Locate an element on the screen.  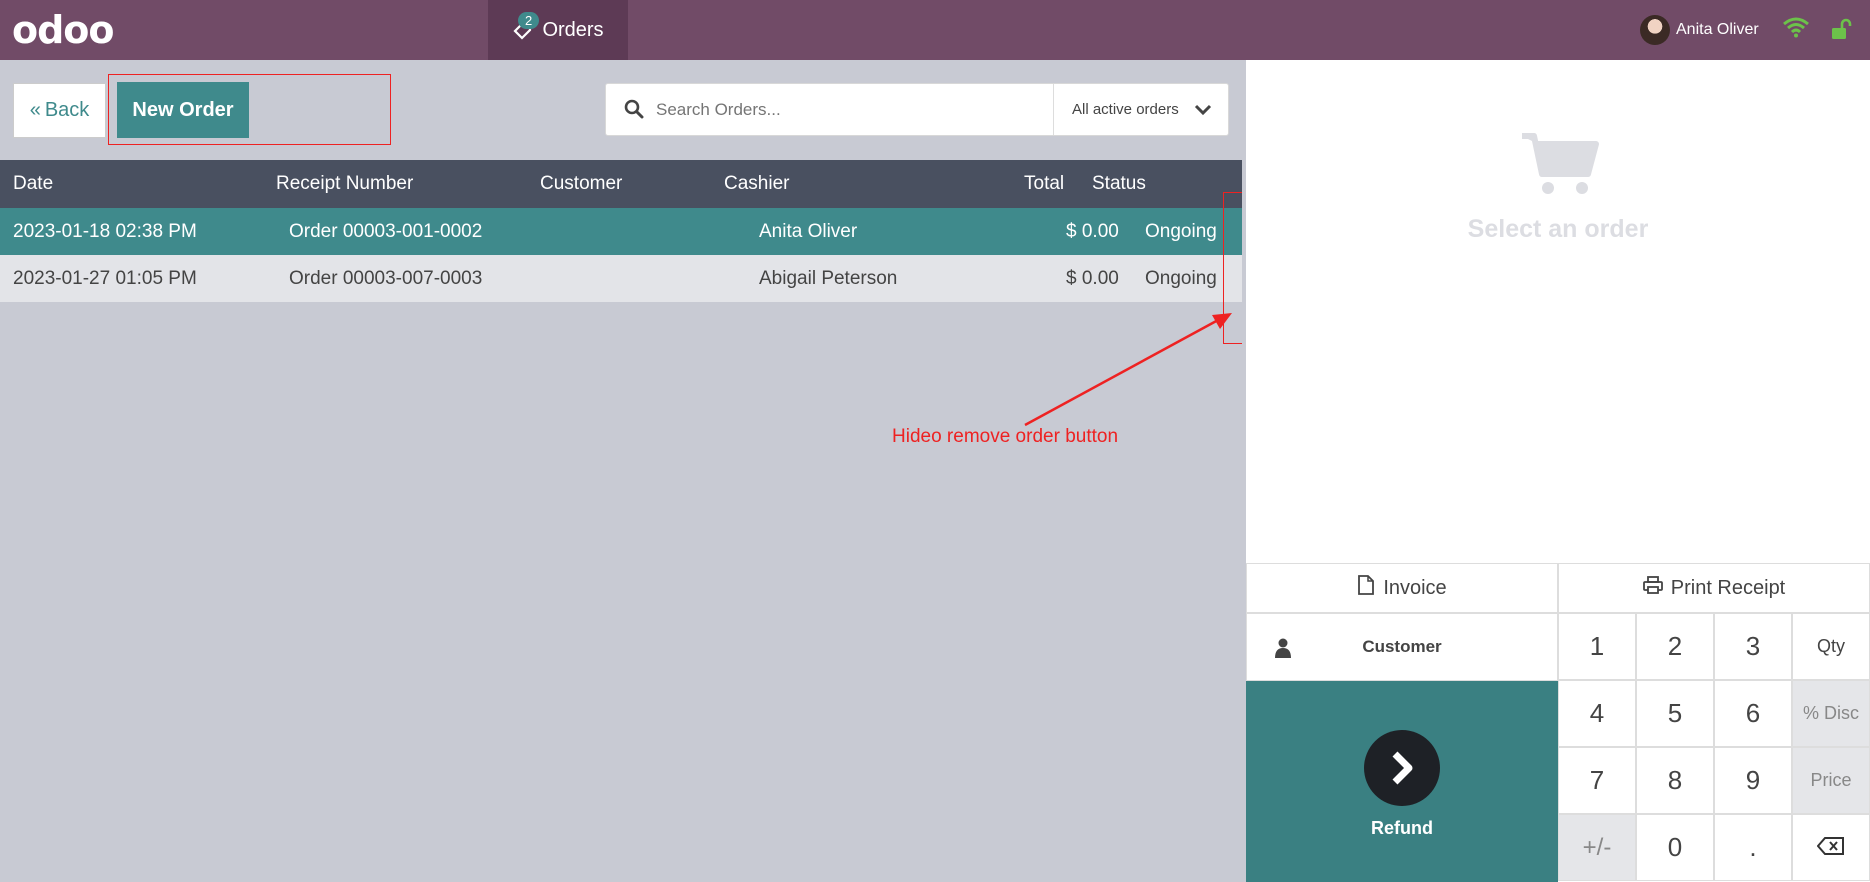
printer-icon is located at coordinates (1656, 588).